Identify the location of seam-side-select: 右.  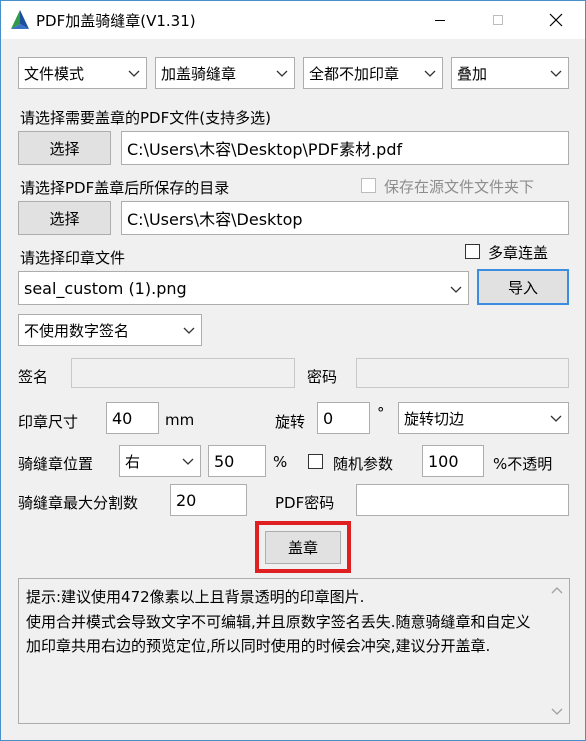
(160, 461).